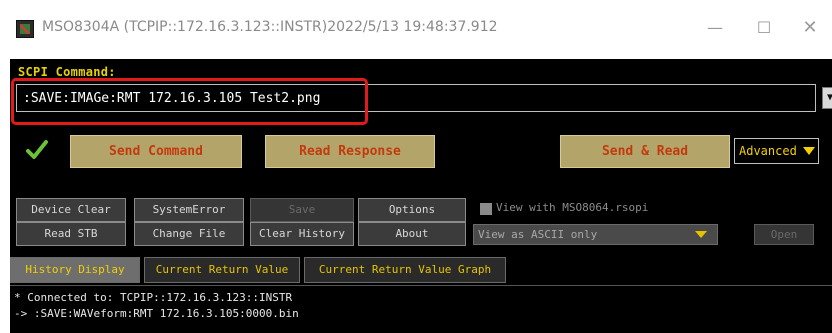  Describe the element at coordinates (189, 210) in the screenshot. I see `system-error-button: SystemError` at that location.